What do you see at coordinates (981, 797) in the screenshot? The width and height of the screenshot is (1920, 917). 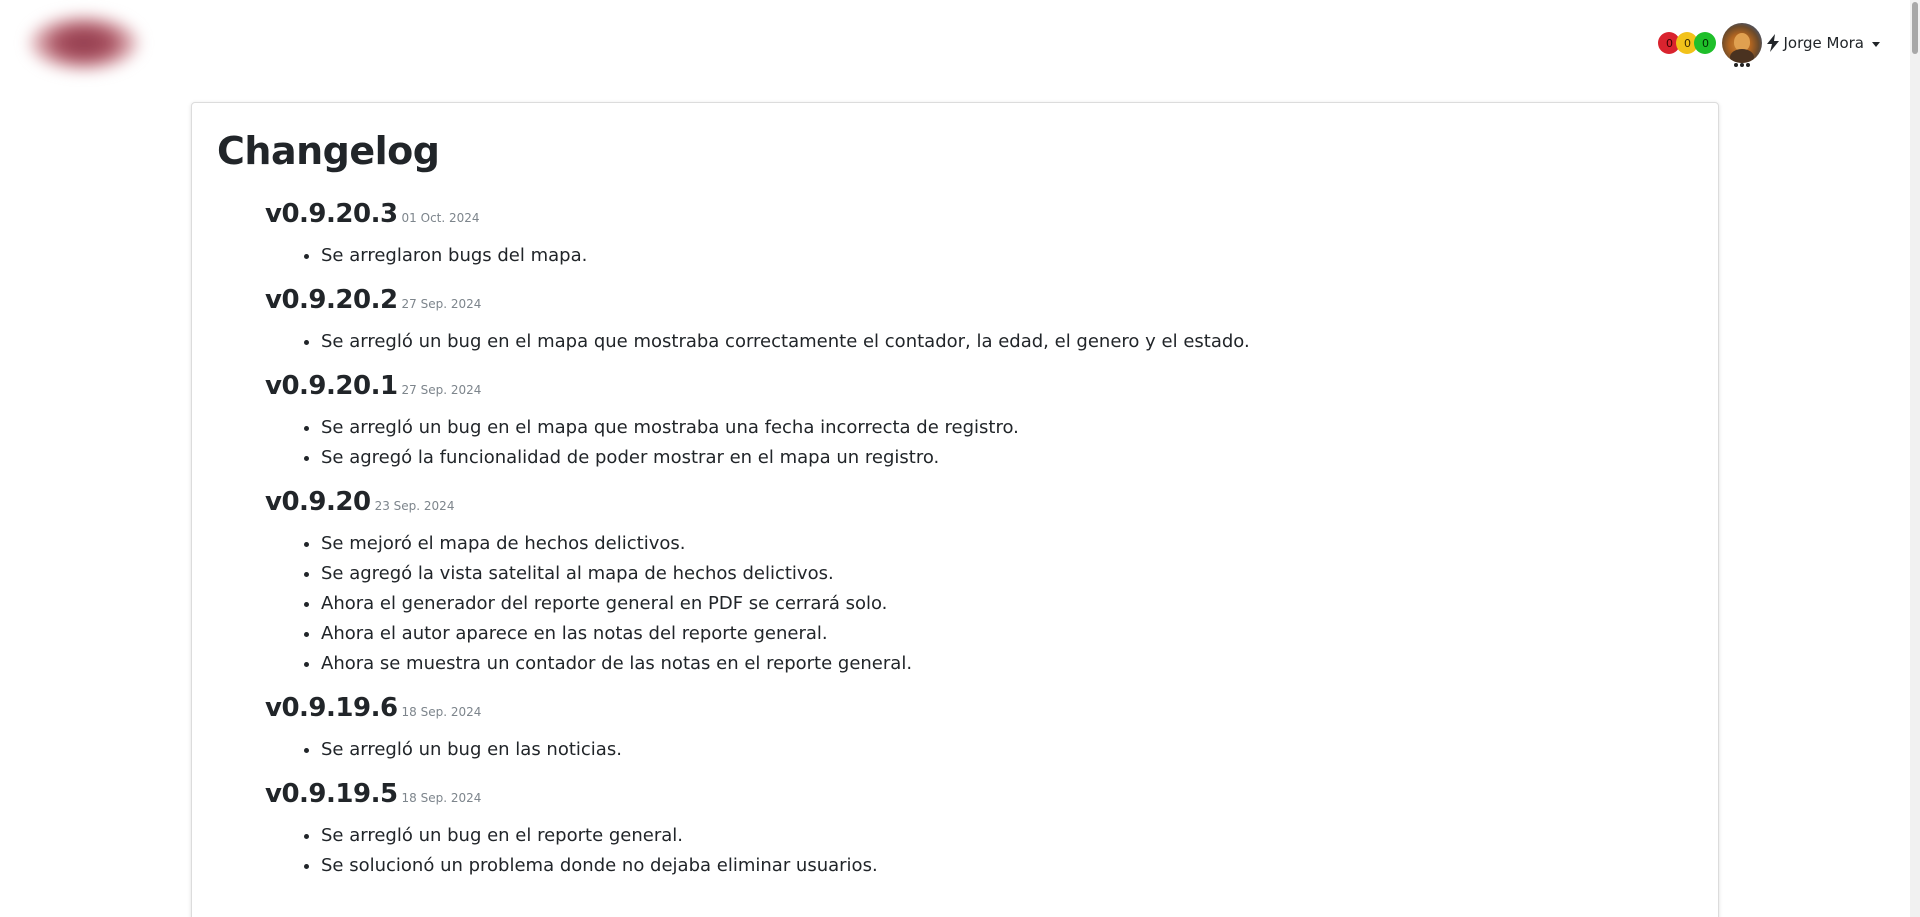 I see `version-header: v0.9.19.5 18 Sep. 2024` at bounding box center [981, 797].